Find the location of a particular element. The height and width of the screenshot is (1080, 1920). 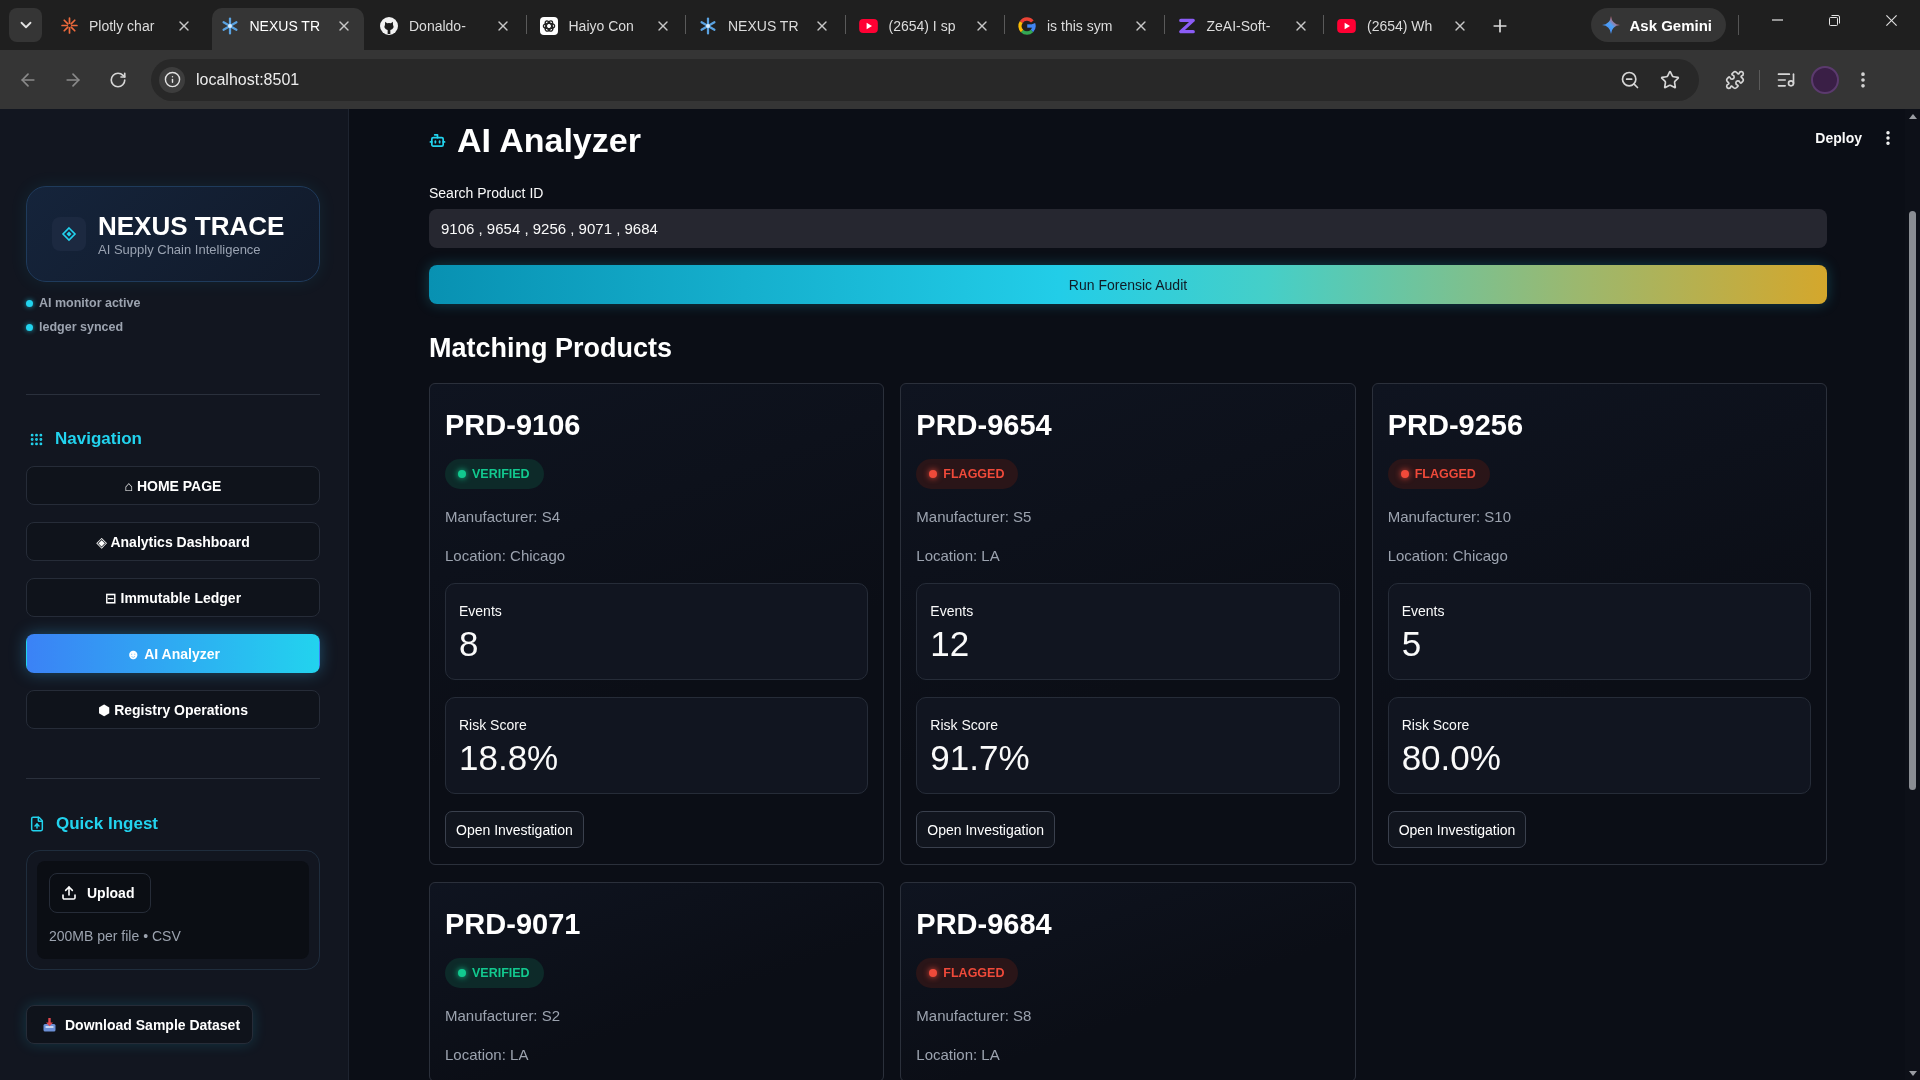

manufacturer-text: Manufacturer: S5 is located at coordinates (974, 517).